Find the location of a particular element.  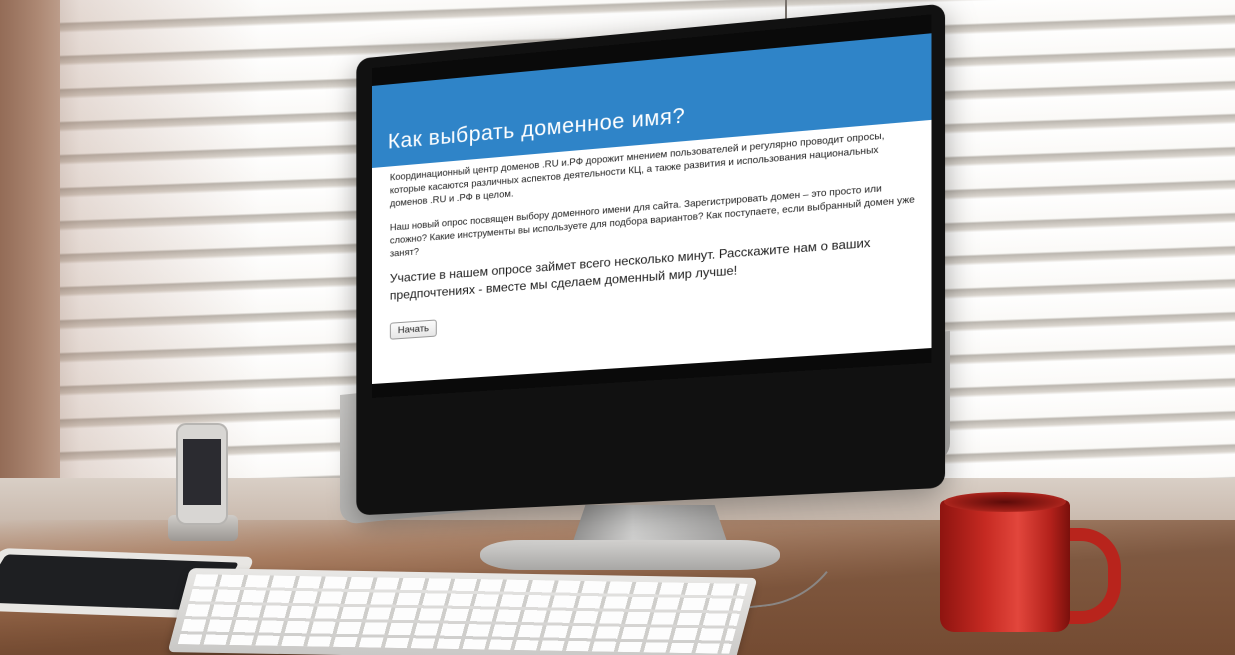

mug-rim is located at coordinates (1005, 502).